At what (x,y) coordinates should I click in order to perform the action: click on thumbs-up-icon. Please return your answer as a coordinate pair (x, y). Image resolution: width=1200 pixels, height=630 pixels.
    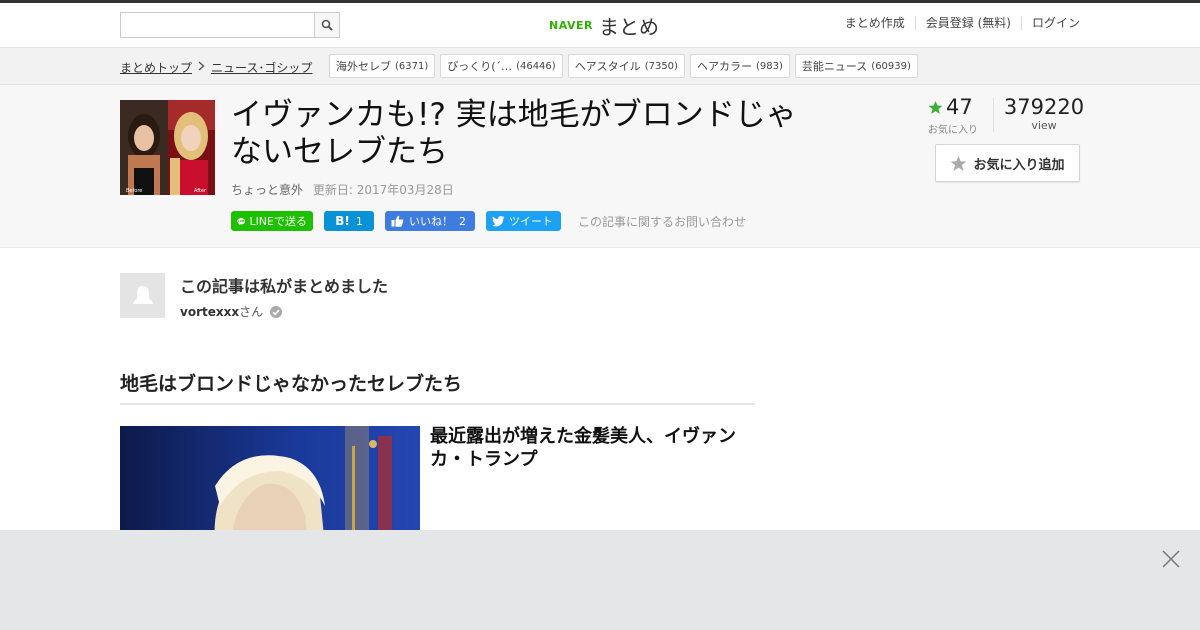
    Looking at the image, I should click on (397, 221).